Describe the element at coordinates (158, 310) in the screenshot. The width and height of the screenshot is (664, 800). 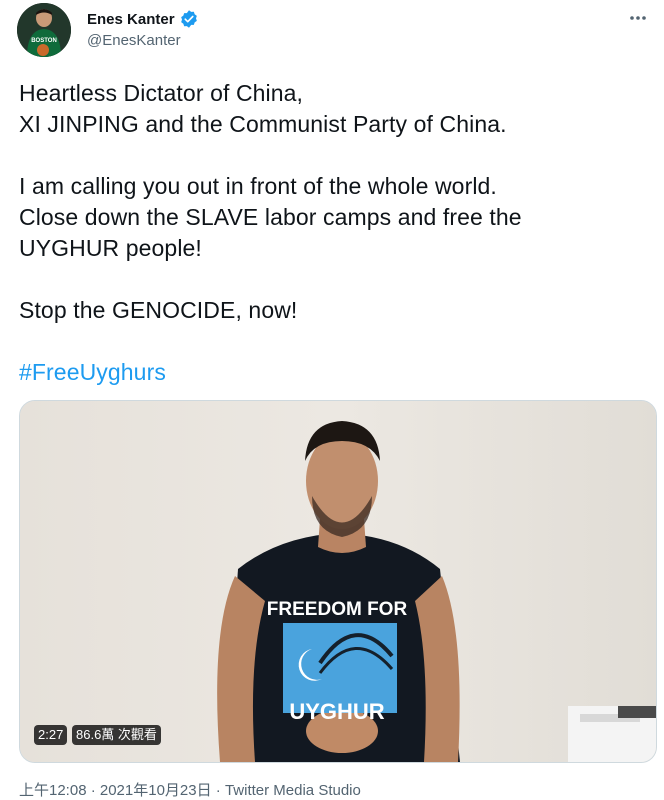
I see `tweet-line: Stop the GENOCIDE, now!` at that location.